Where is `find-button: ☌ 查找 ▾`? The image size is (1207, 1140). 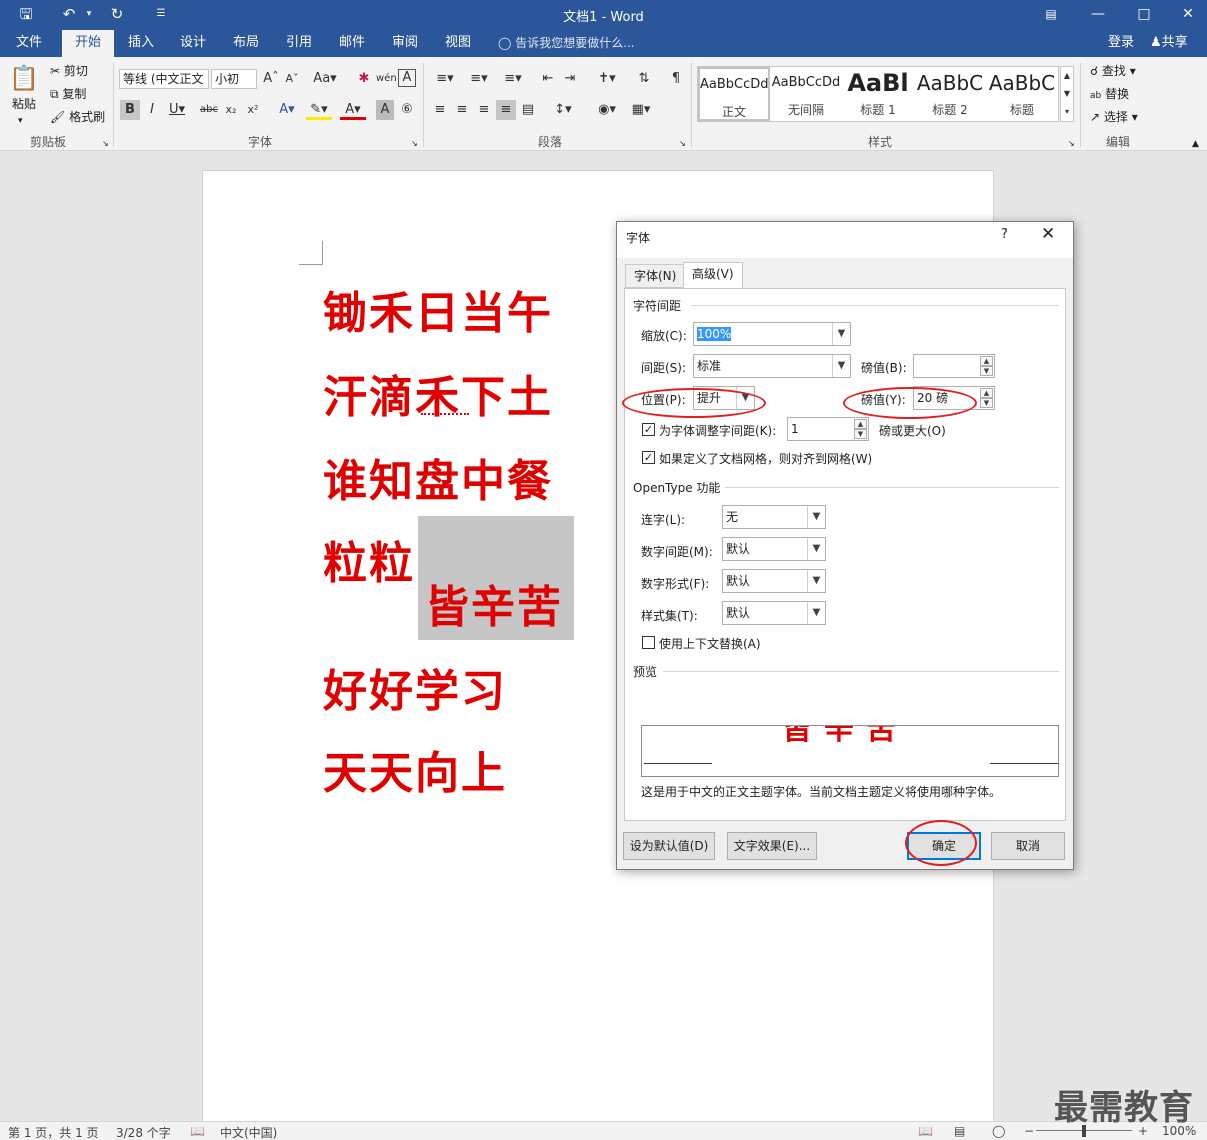 find-button: ☌ 查找 ▾ is located at coordinates (1113, 71).